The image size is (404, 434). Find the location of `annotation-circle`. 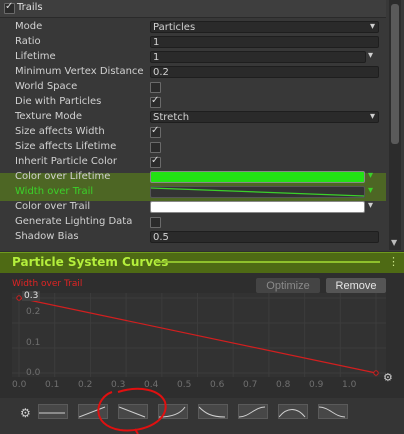

annotation-circle is located at coordinates (132, 409).